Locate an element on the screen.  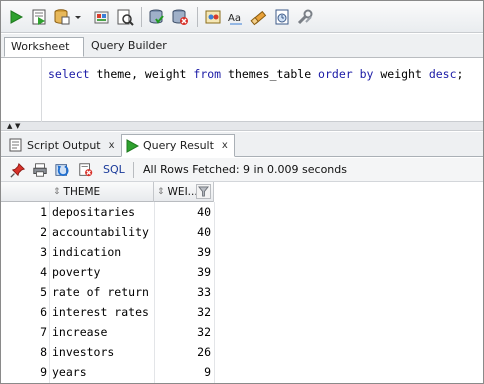
worksheet-tab-bar: Worksheet Query Builder is located at coordinates (242, 46).